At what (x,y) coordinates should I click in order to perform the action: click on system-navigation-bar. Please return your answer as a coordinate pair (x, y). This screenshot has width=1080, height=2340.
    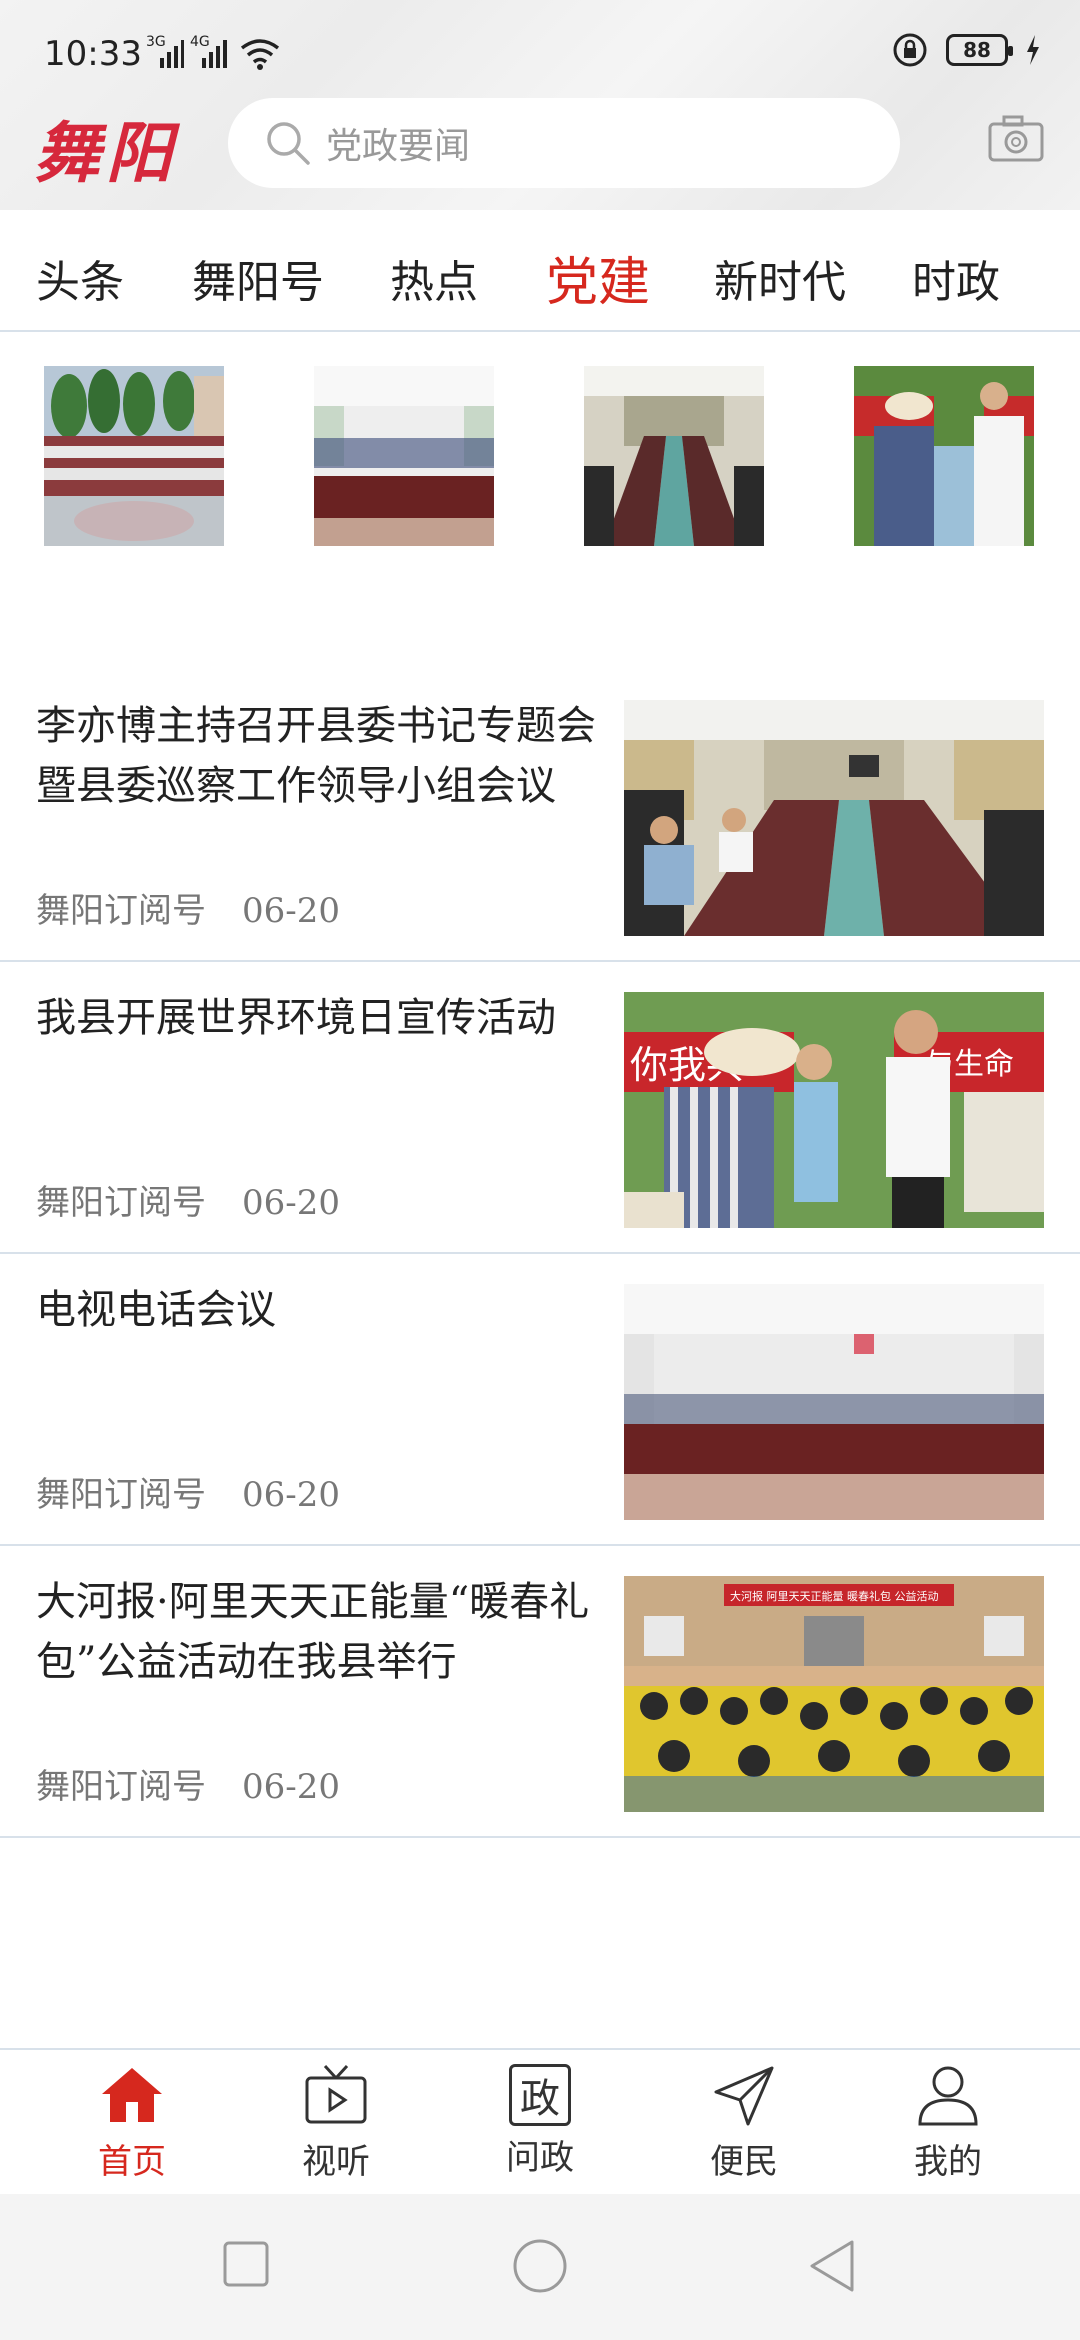
    Looking at the image, I should click on (540, 2267).